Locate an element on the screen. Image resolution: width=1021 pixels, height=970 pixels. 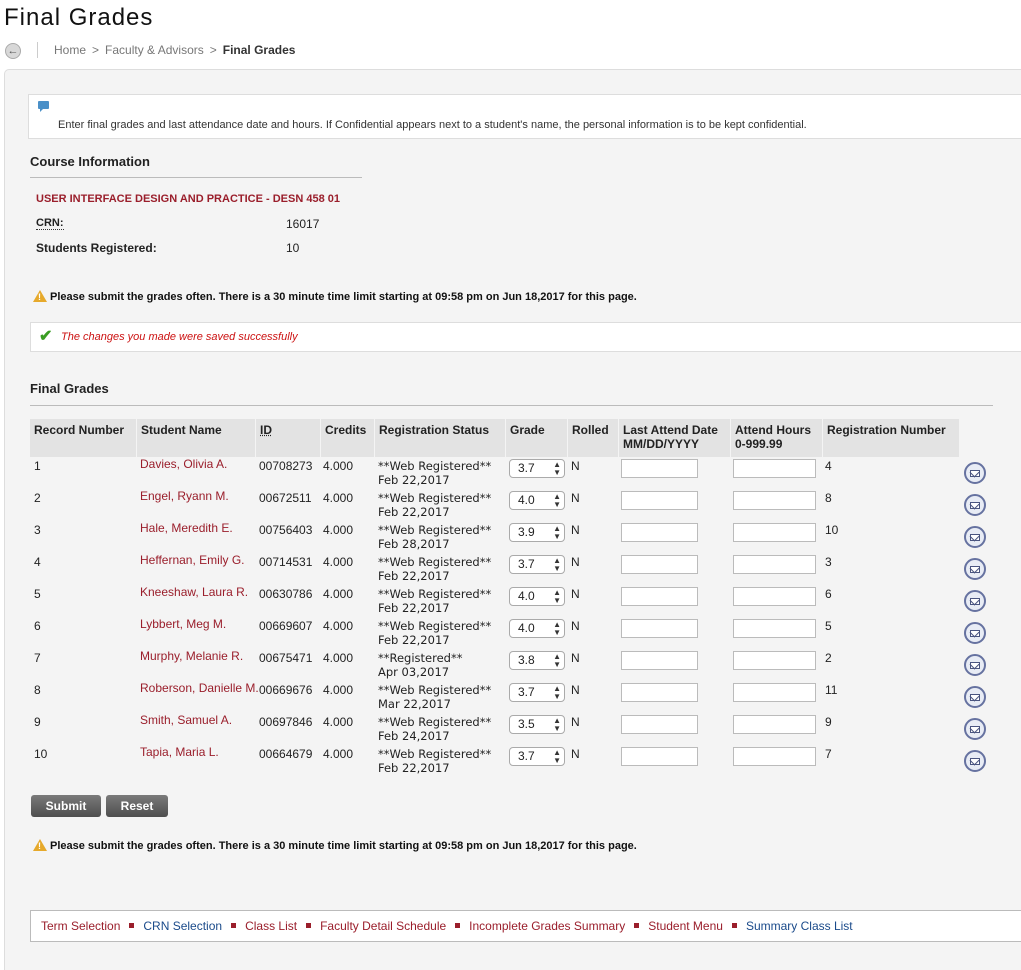
rolled: N is located at coordinates (575, 594).